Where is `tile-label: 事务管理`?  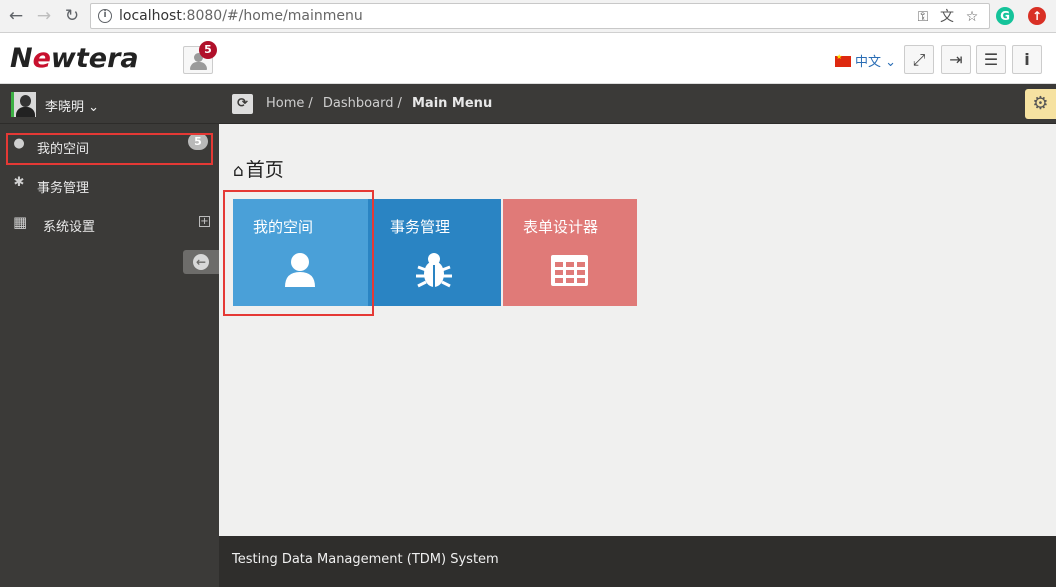 tile-label: 事务管理 is located at coordinates (420, 227).